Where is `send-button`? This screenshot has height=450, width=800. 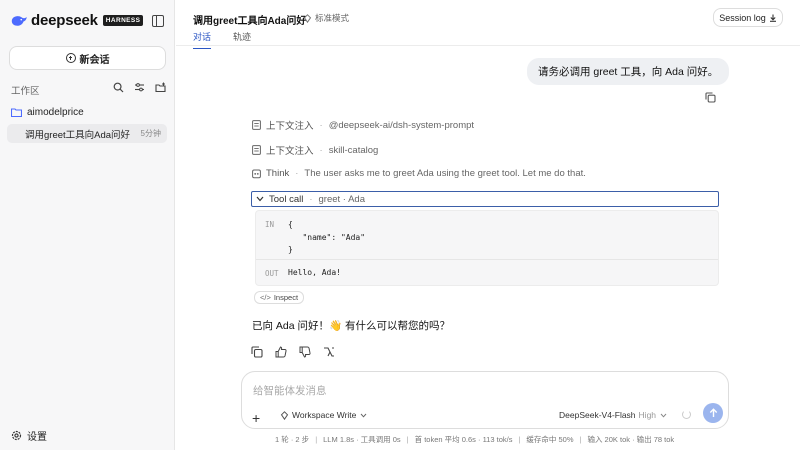
send-button is located at coordinates (713, 413).